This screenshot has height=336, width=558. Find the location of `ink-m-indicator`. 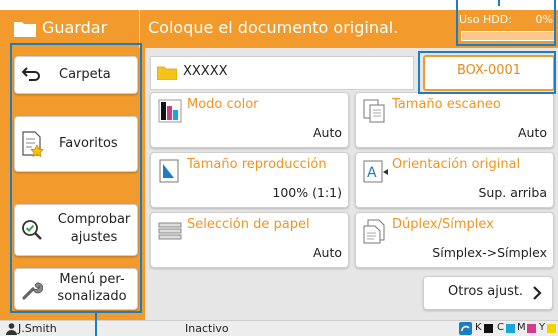

ink-m-indicator is located at coordinates (531, 328).